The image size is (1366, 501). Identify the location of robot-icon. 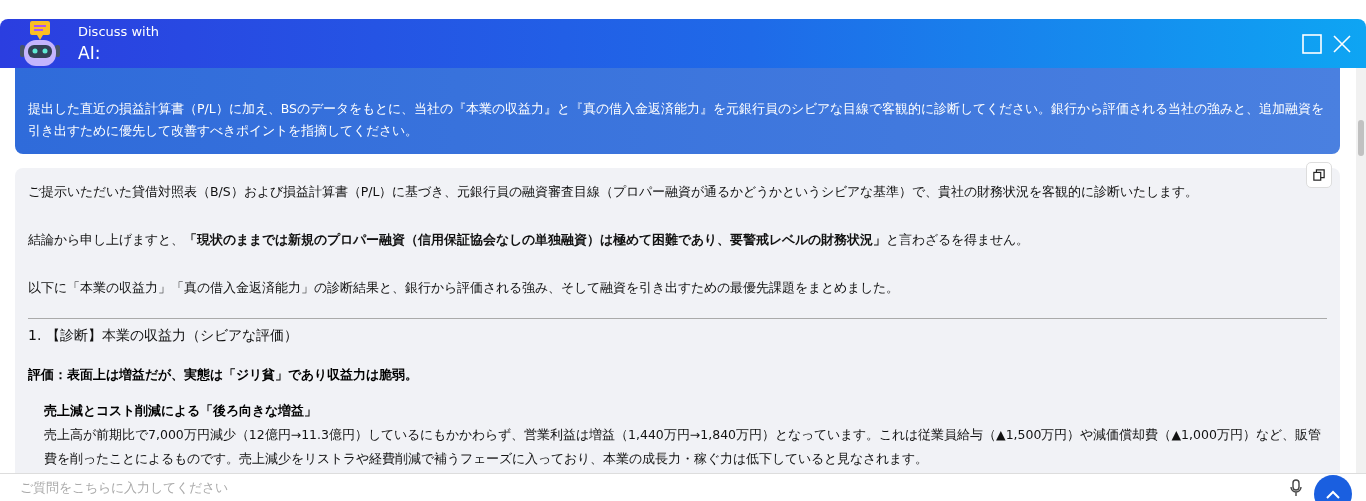
(40, 43).